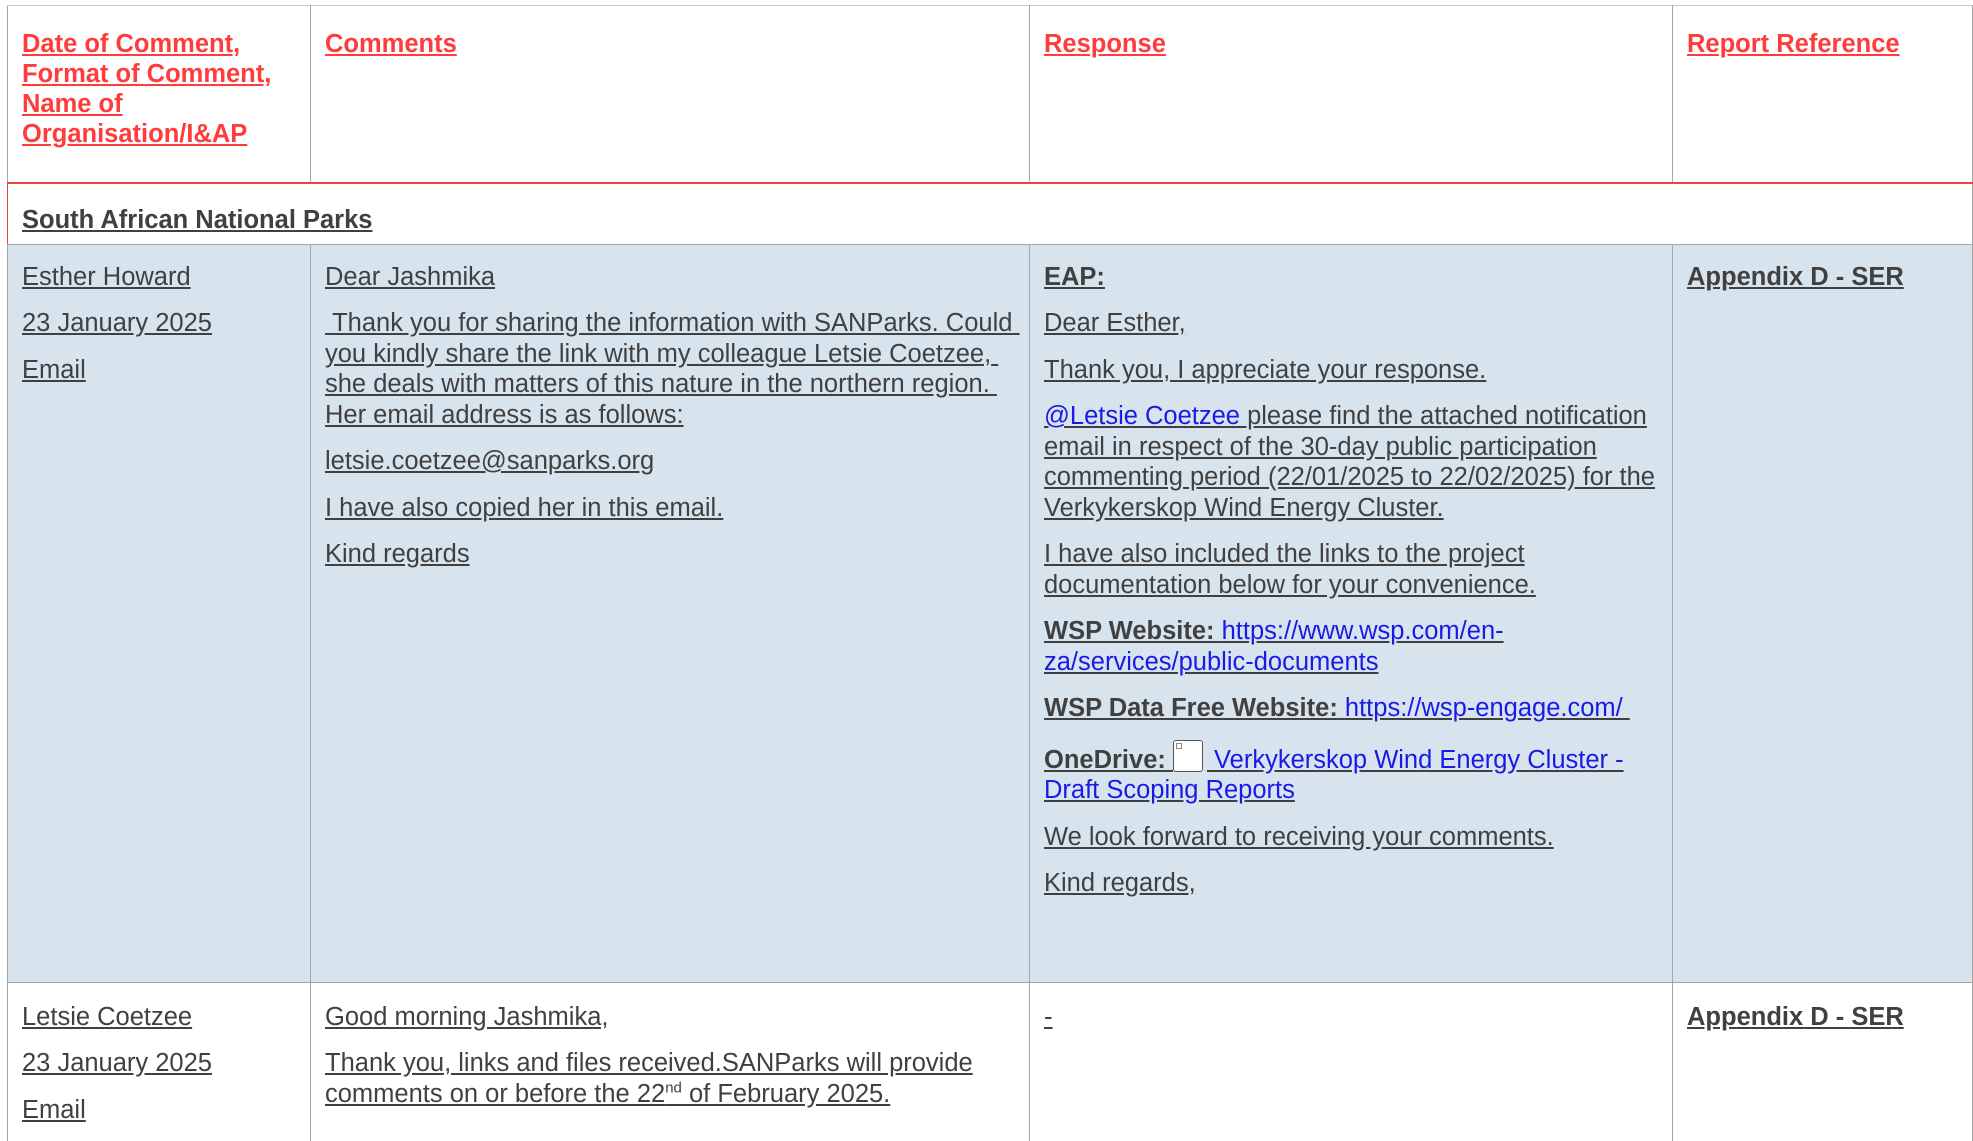 Image resolution: width=1973 pixels, height=1141 pixels. Describe the element at coordinates (490, 461) in the screenshot. I see `comment-email: letsie.coetzee@sanparks.org` at that location.